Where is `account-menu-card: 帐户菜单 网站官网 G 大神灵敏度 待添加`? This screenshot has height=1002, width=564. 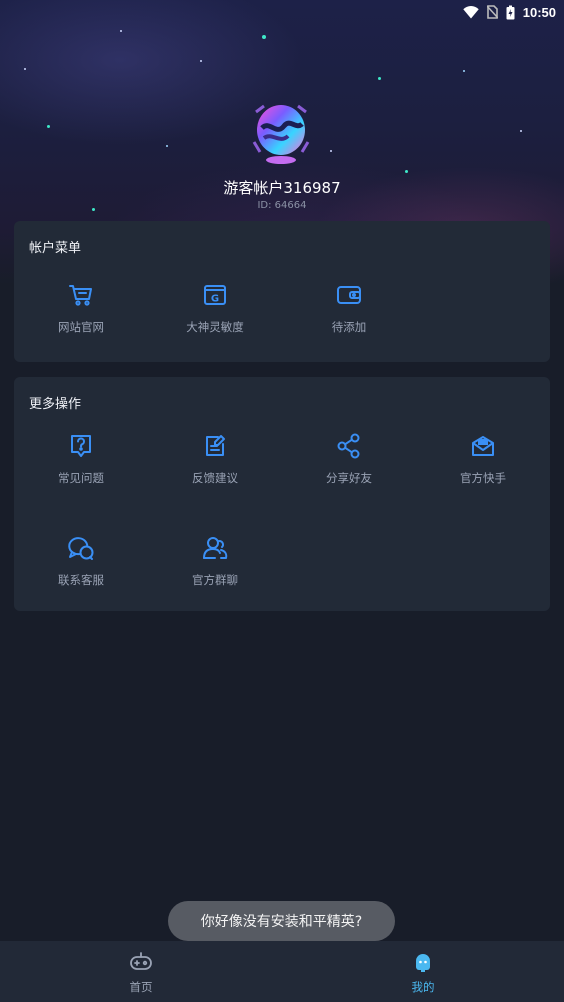
account-menu-card: 帐户菜单 网站官网 G 大神灵敏度 待添加 is located at coordinates (282, 291).